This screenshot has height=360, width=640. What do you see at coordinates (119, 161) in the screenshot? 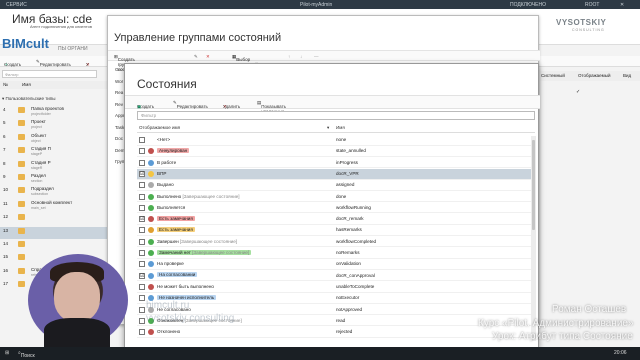
I see `group-item: Груп` at bounding box center [119, 161].